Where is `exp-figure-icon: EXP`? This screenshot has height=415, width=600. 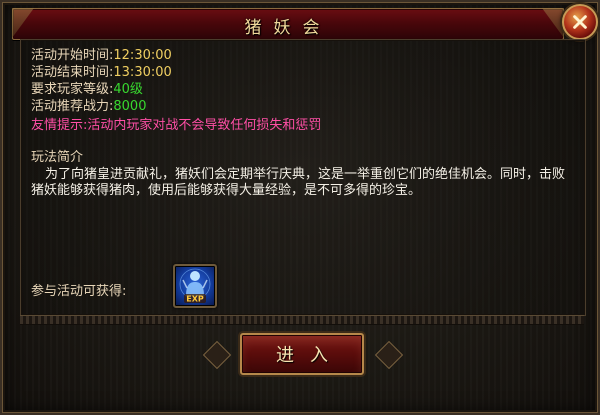 exp-figure-icon: EXP is located at coordinates (195, 286).